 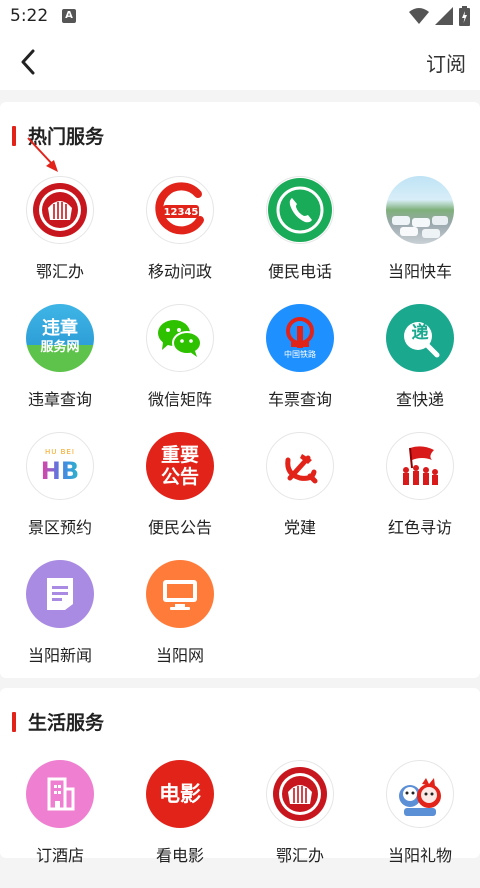 I want to click on hotel-building-icon, so click(x=60, y=794).